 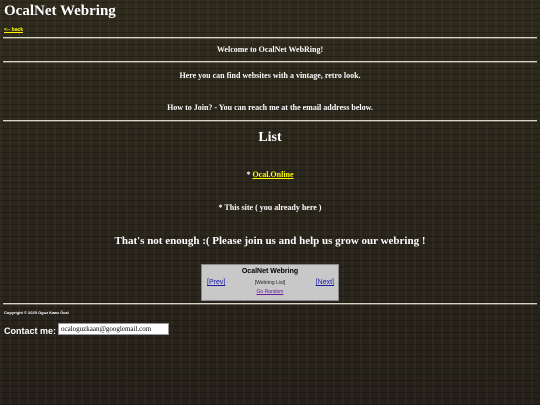 I want to click on list-item: * This site ( you already here ), so click(x=270, y=207).